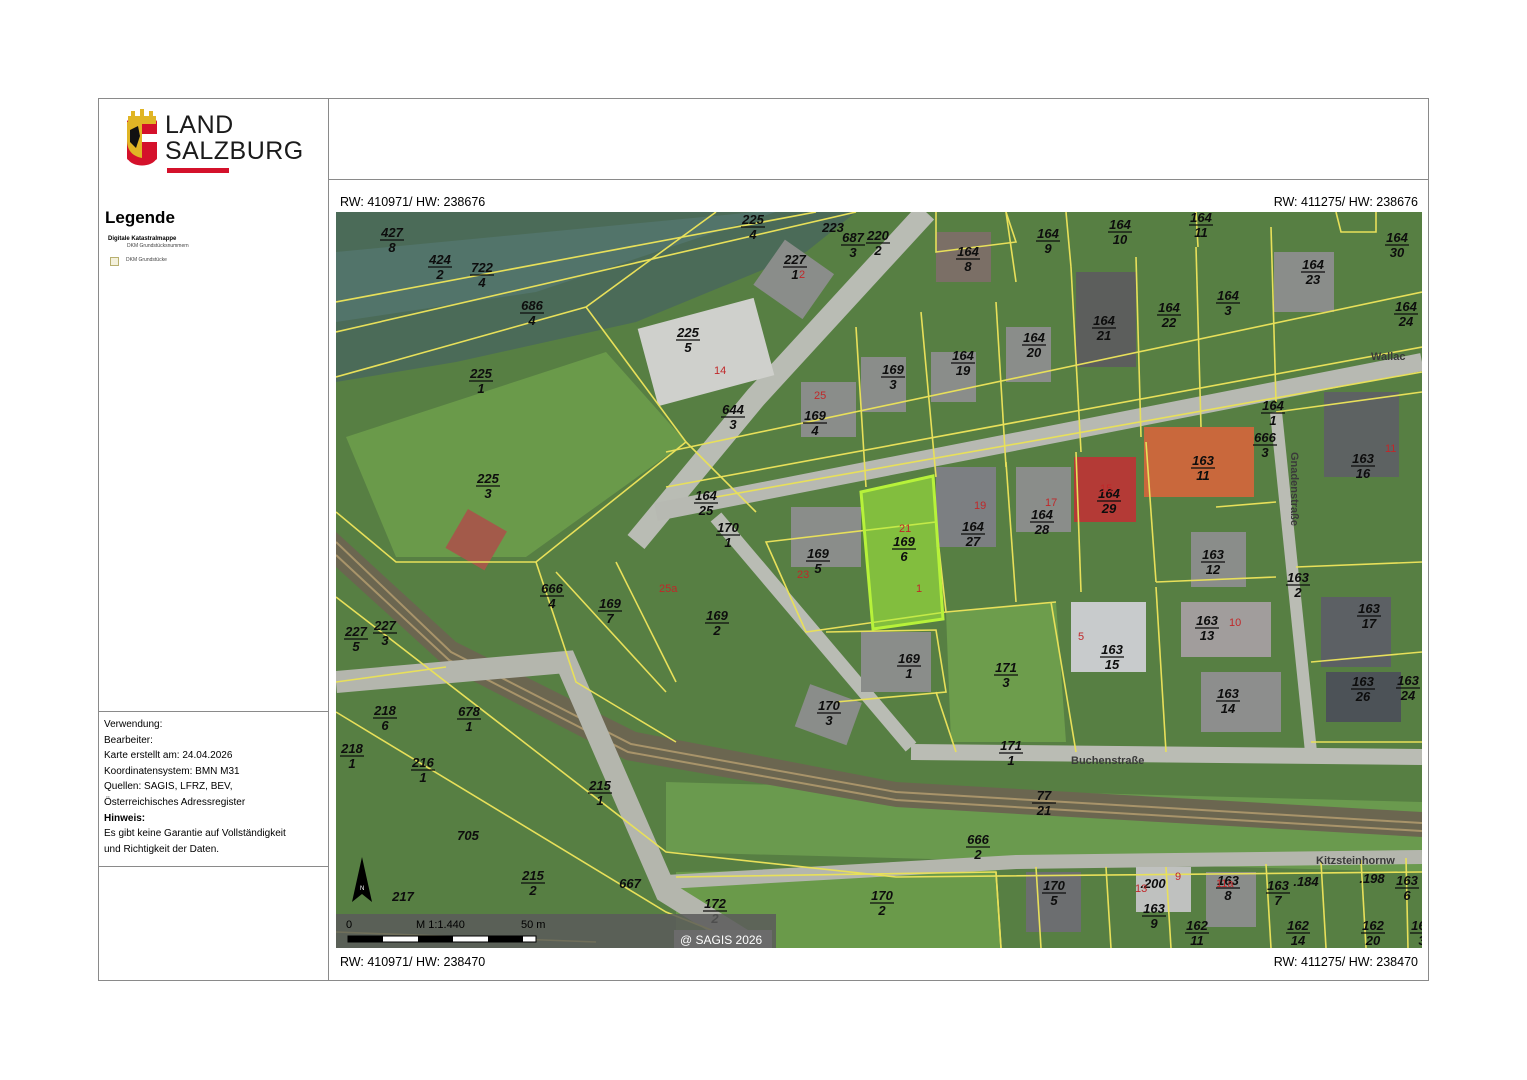 The width and height of the screenshot is (1527, 1080). I want to click on legend-box-item: DKM Grundstücke, so click(146, 260).